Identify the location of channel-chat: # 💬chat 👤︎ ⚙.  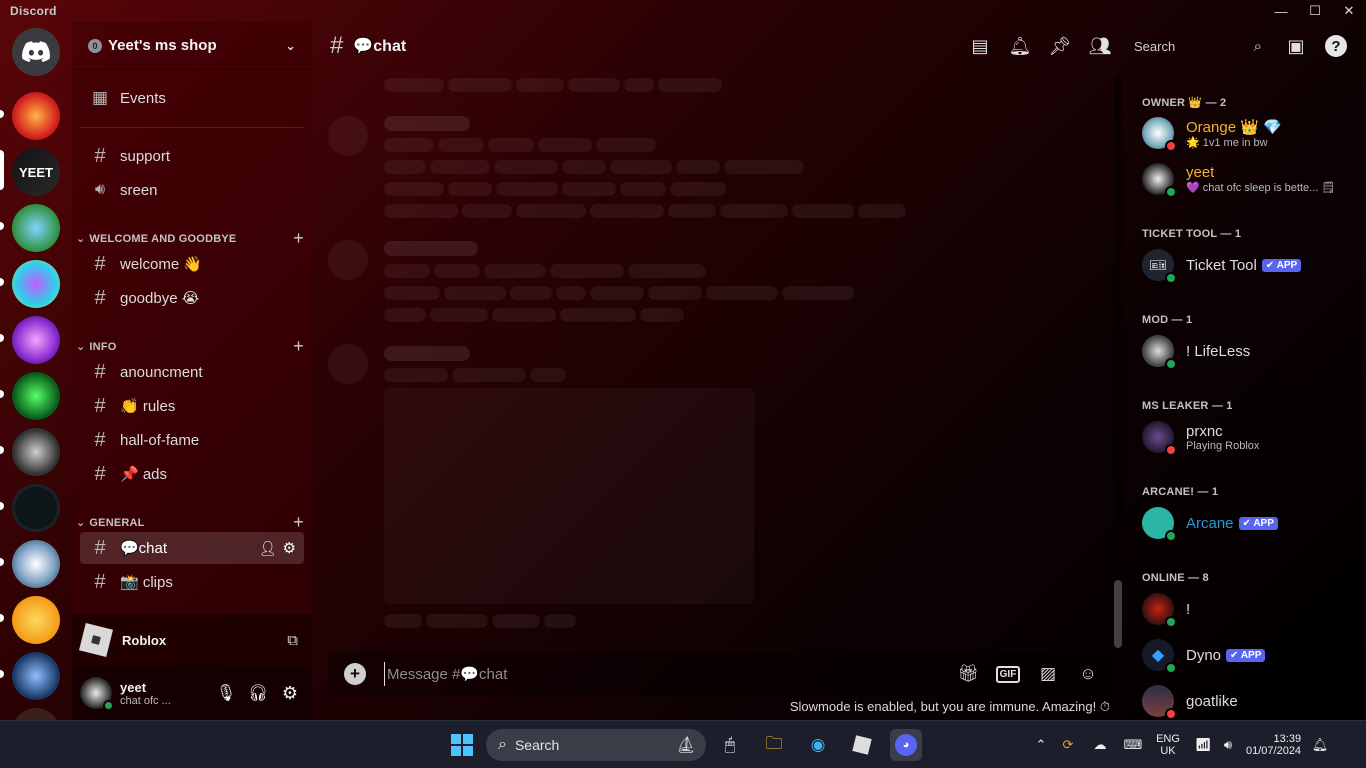
(192, 548).